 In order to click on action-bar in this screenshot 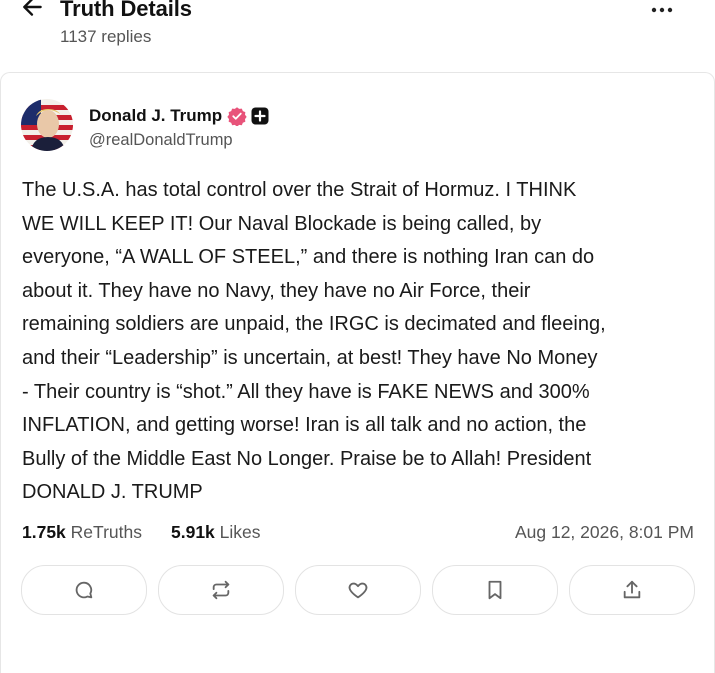, I will do `click(358, 590)`.